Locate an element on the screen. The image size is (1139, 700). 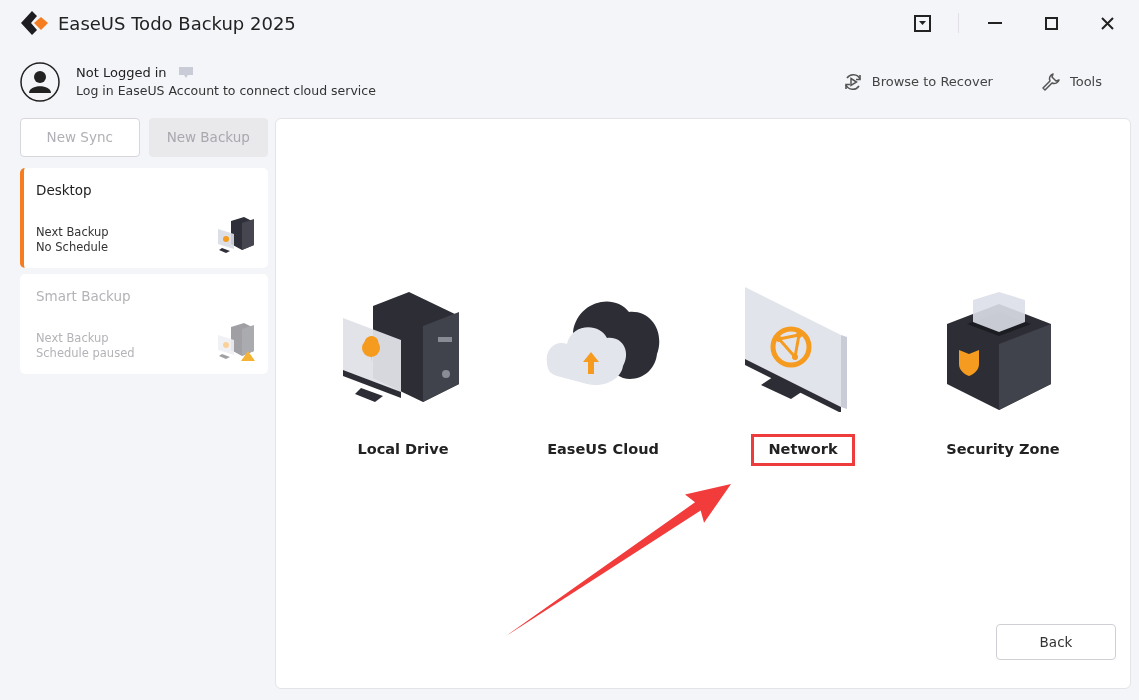
schedule-status: No Schedule is located at coordinates (72, 248).